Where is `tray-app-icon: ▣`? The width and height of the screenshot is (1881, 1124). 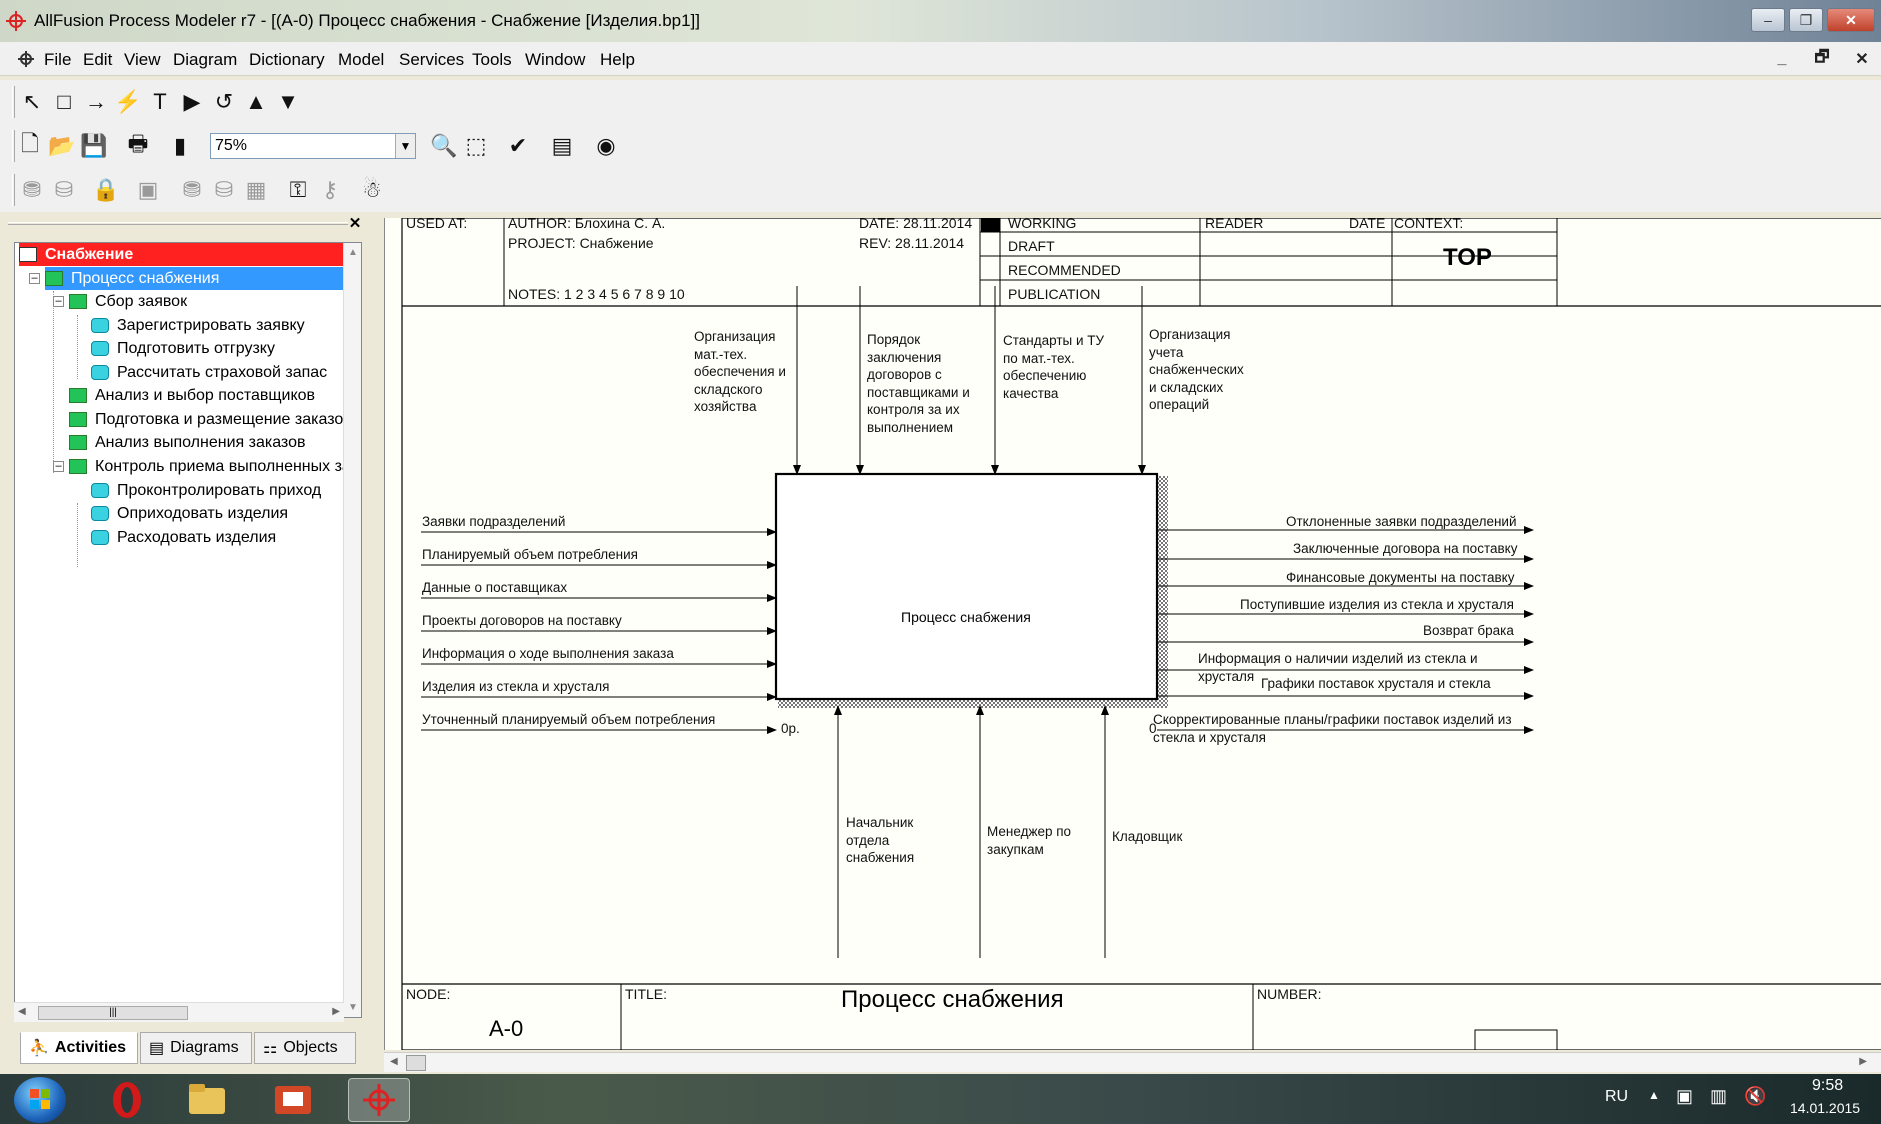
tray-app-icon: ▣ is located at coordinates (1684, 1096).